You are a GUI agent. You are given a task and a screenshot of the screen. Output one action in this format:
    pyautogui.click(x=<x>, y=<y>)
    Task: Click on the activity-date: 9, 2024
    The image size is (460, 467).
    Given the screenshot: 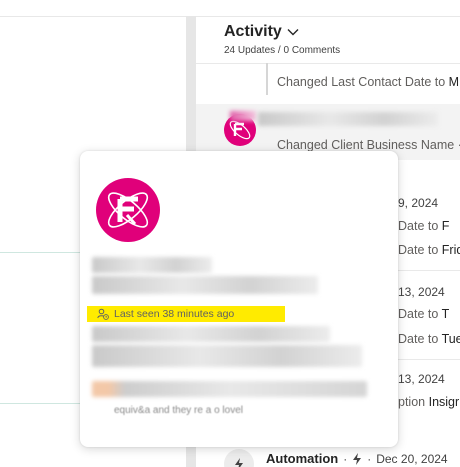 What is the action you would take?
    pyautogui.click(x=418, y=203)
    